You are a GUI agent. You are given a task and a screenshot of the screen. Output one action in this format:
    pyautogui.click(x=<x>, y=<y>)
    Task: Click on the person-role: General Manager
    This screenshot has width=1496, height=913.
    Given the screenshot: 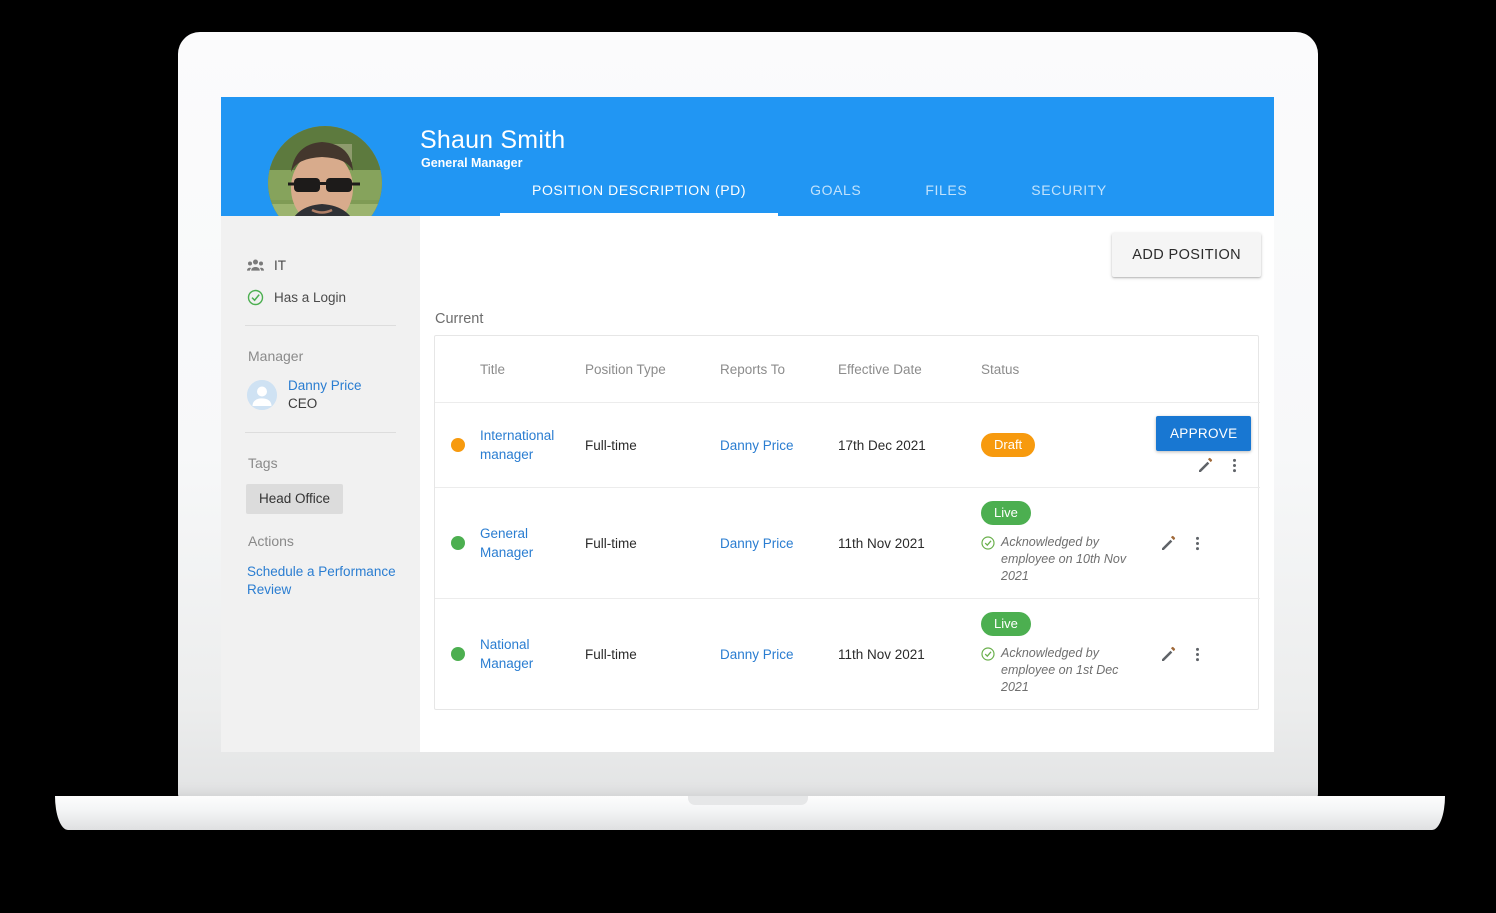 What is the action you would take?
    pyautogui.click(x=472, y=163)
    